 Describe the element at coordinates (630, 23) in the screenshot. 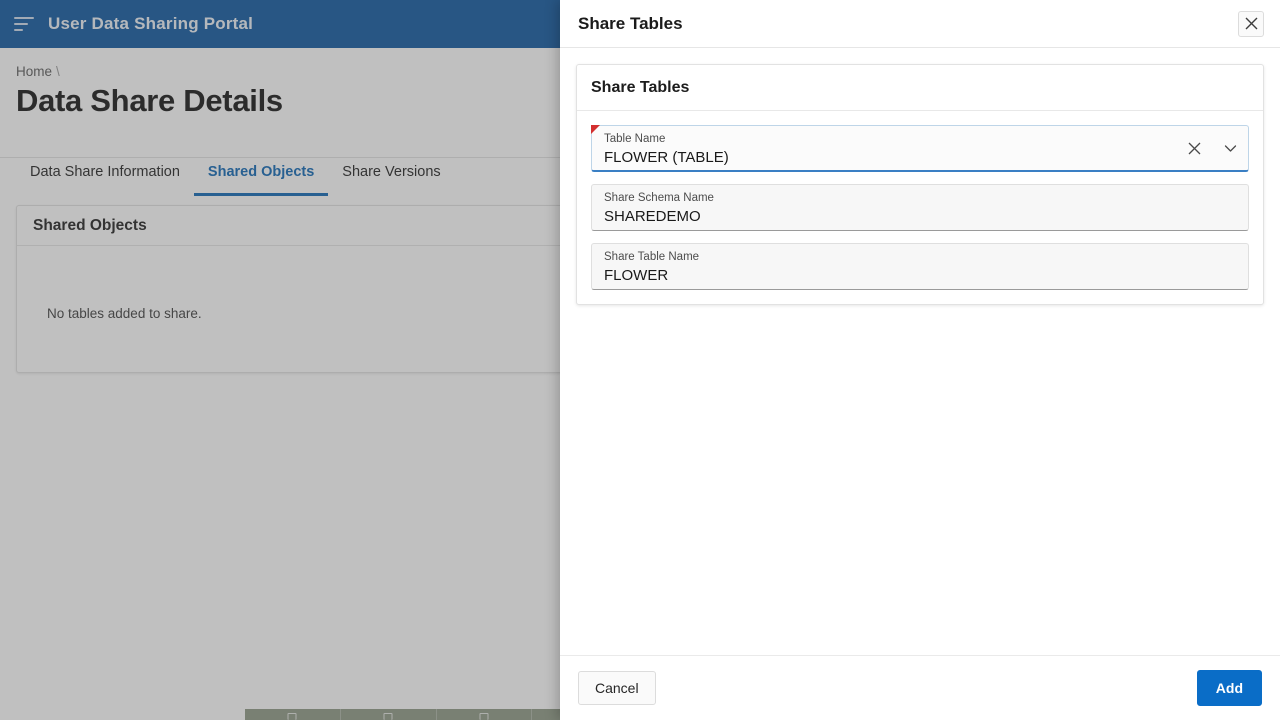

I see `dialog-title: Share Tables` at that location.